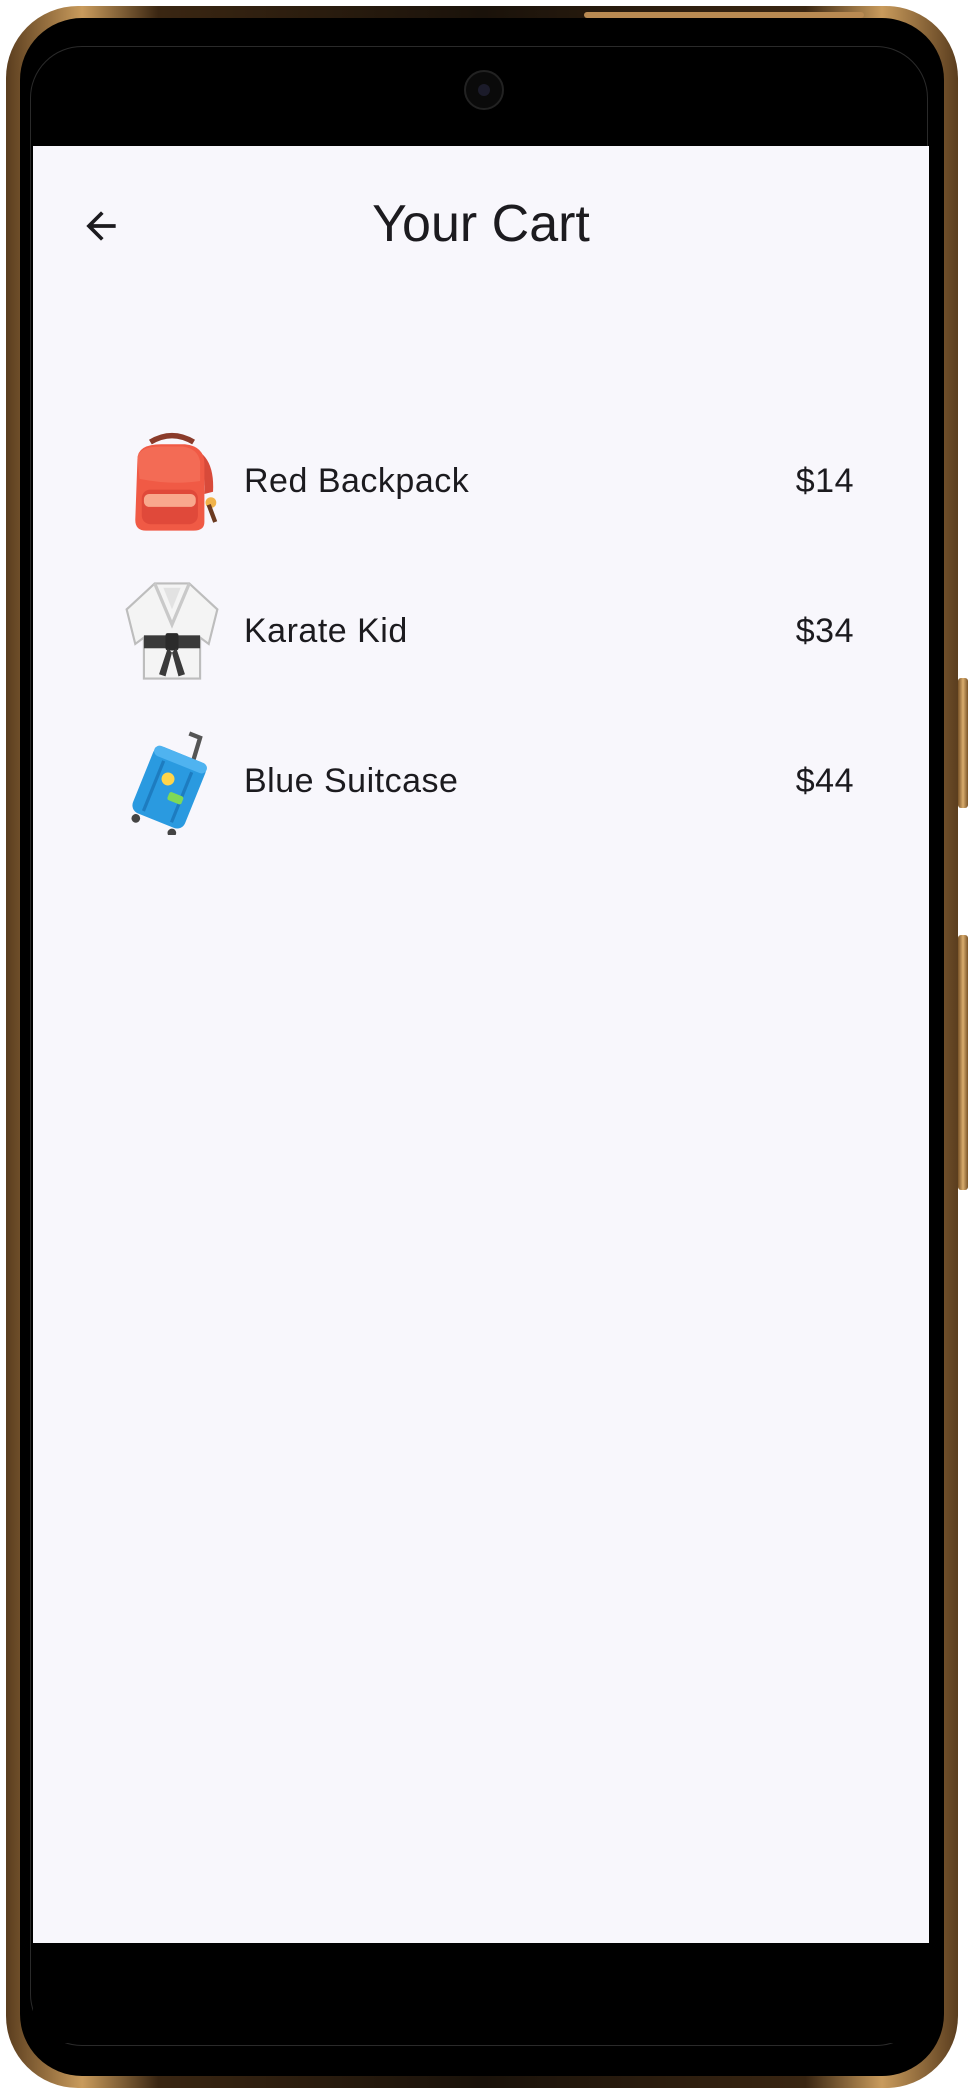 This screenshot has height=2100, width=978. Describe the element at coordinates (963, 1062) in the screenshot. I see `volume-button` at that location.